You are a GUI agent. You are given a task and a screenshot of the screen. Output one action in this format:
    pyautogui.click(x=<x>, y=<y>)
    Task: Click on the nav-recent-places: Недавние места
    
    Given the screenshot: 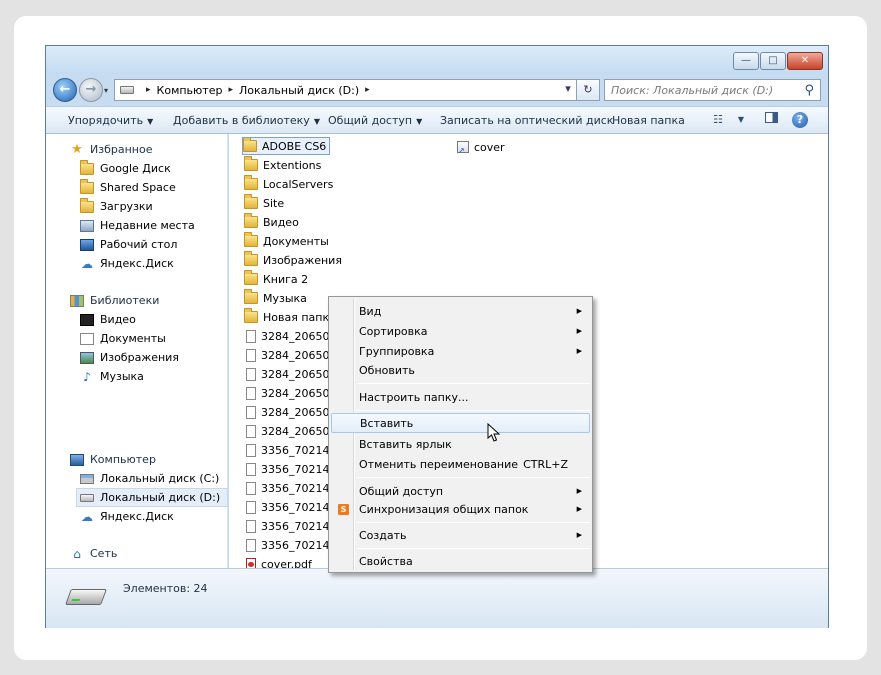 What is the action you would take?
    pyautogui.click(x=137, y=225)
    